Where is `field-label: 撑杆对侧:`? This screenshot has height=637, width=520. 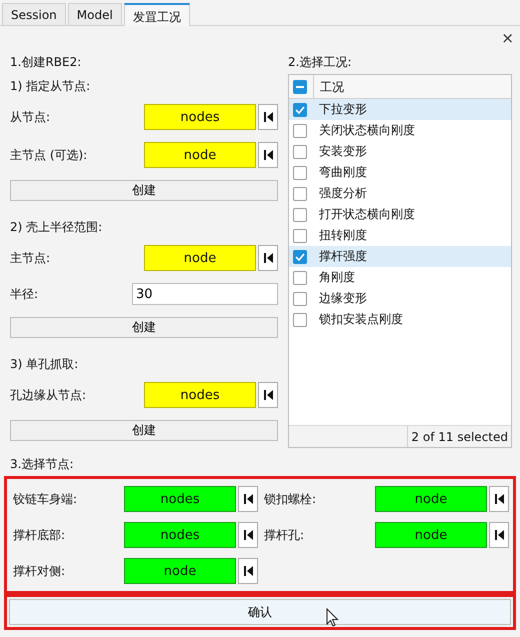 field-label: 撑杆对侧: is located at coordinates (39, 571).